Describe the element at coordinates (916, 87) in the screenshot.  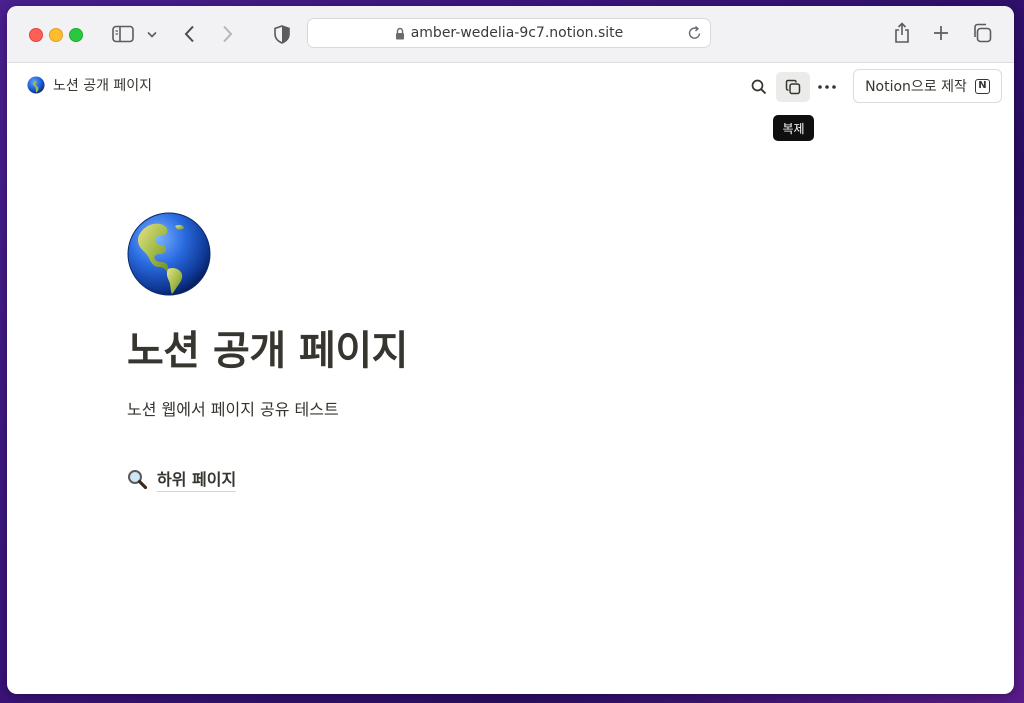
I see `built-with-notion-label: Notion으로 제작` at that location.